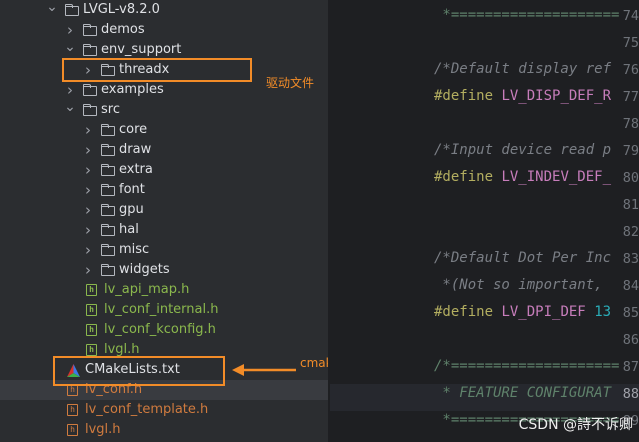 The width and height of the screenshot is (639, 442). I want to click on tree-item-gpu: › gpu, so click(165, 210).